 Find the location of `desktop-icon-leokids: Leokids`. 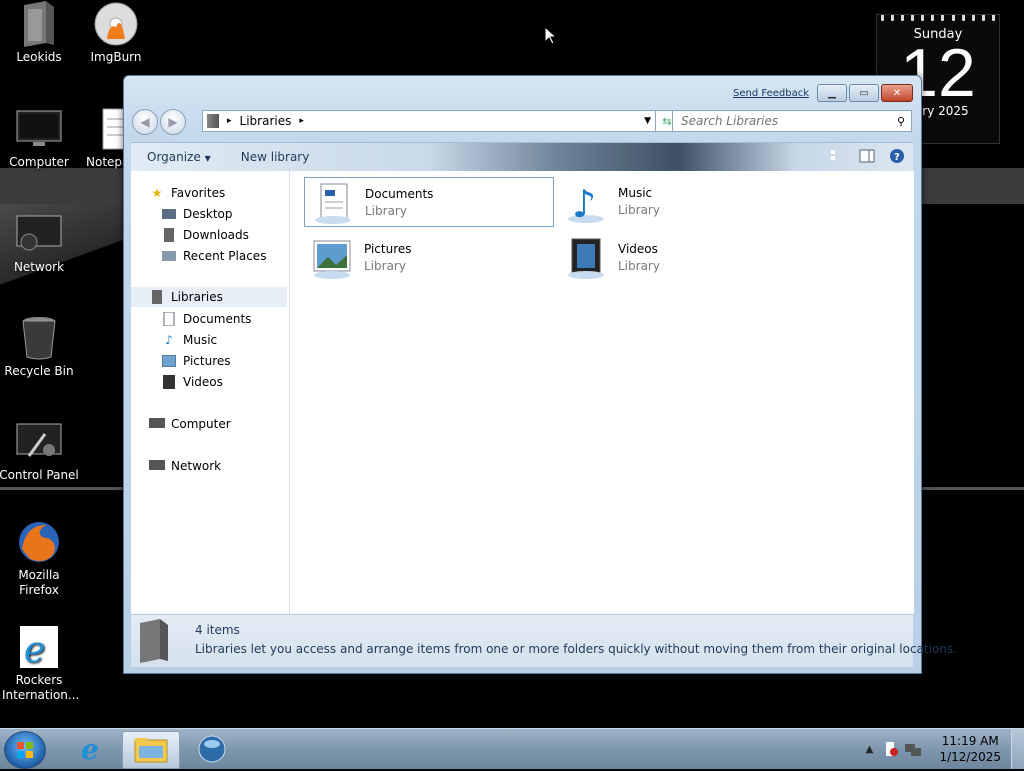

desktop-icon-leokids: Leokids is located at coordinates (40, 33).